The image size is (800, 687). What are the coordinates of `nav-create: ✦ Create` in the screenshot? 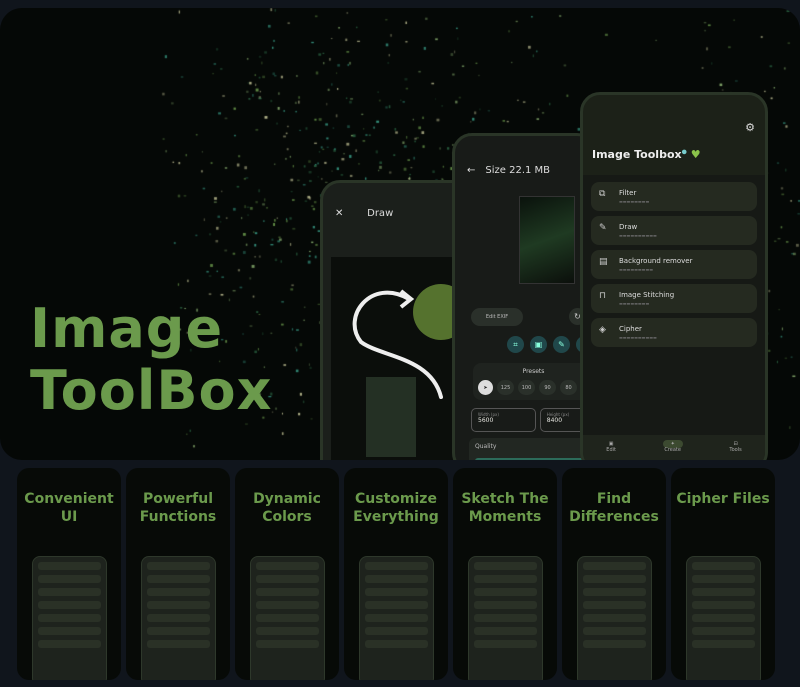 It's located at (672, 450).